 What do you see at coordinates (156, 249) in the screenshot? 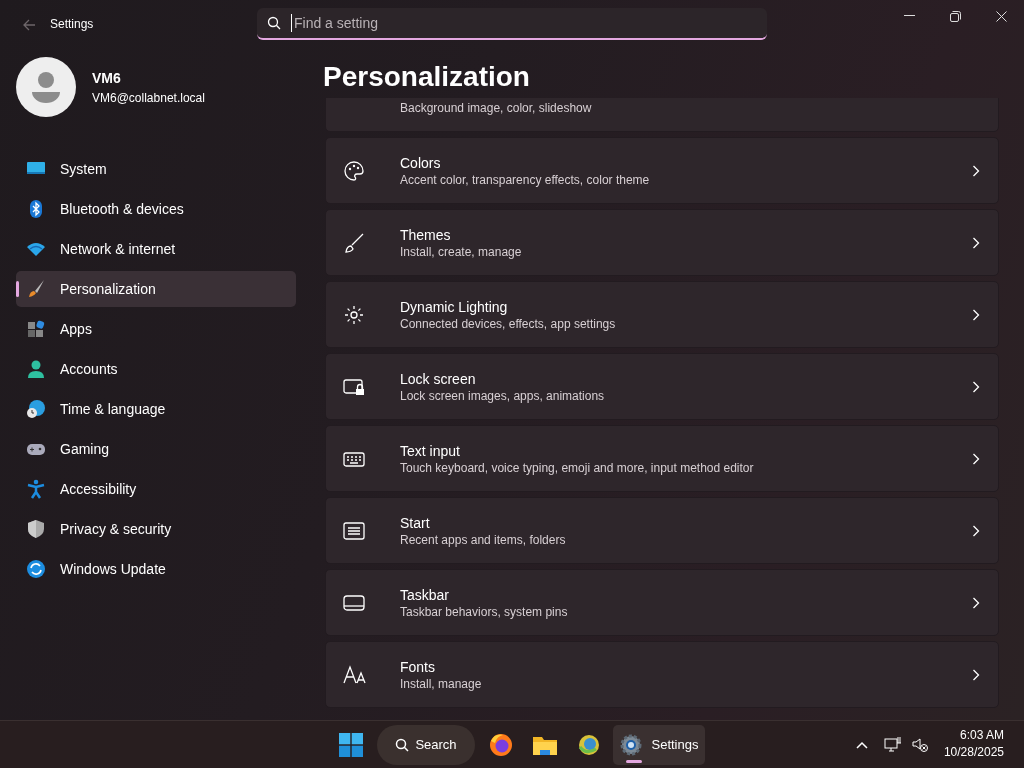
I see `sidebar-item: Network & internet` at bounding box center [156, 249].